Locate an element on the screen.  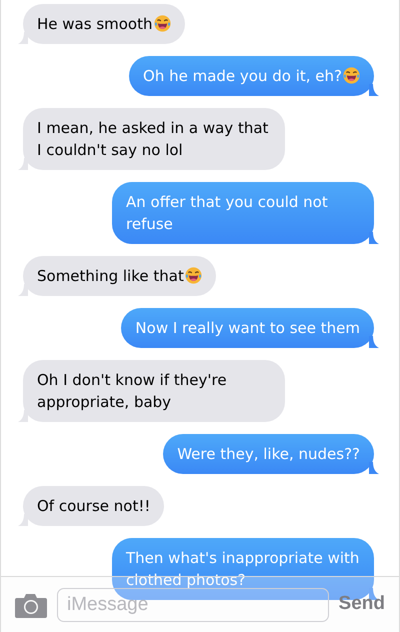
message-text: Now I really want to see them is located at coordinates (247, 328).